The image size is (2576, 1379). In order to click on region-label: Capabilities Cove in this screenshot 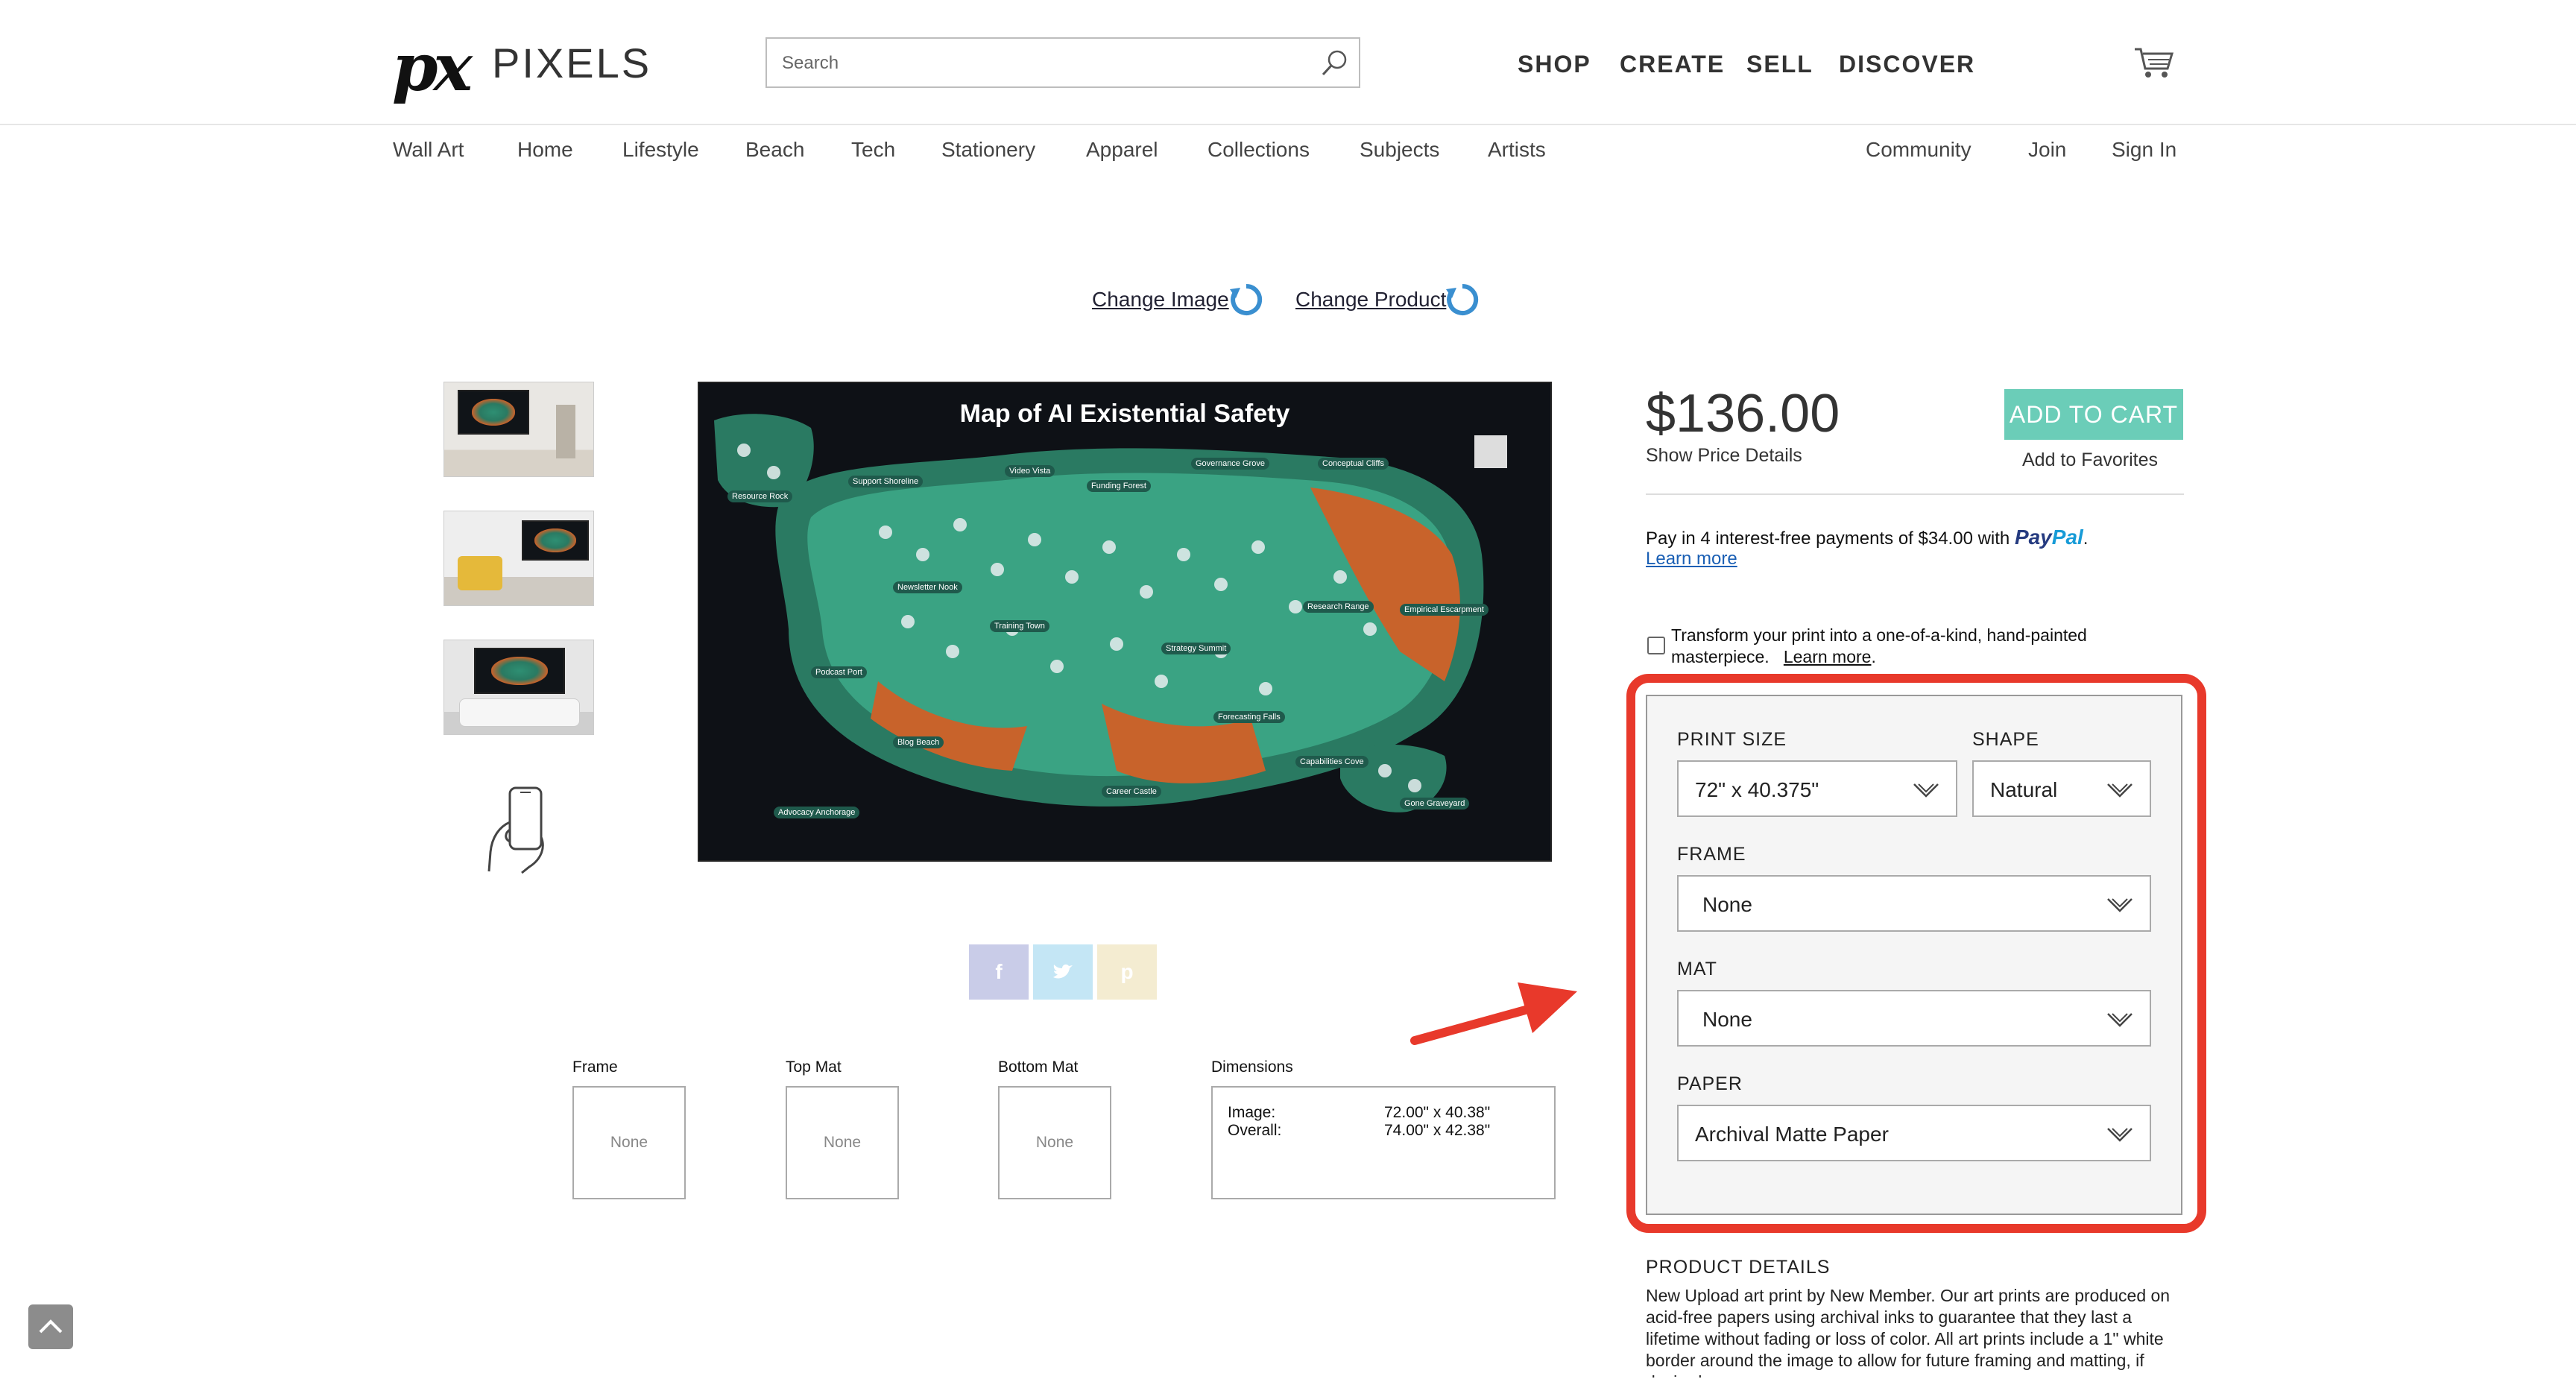, I will do `click(1331, 762)`.